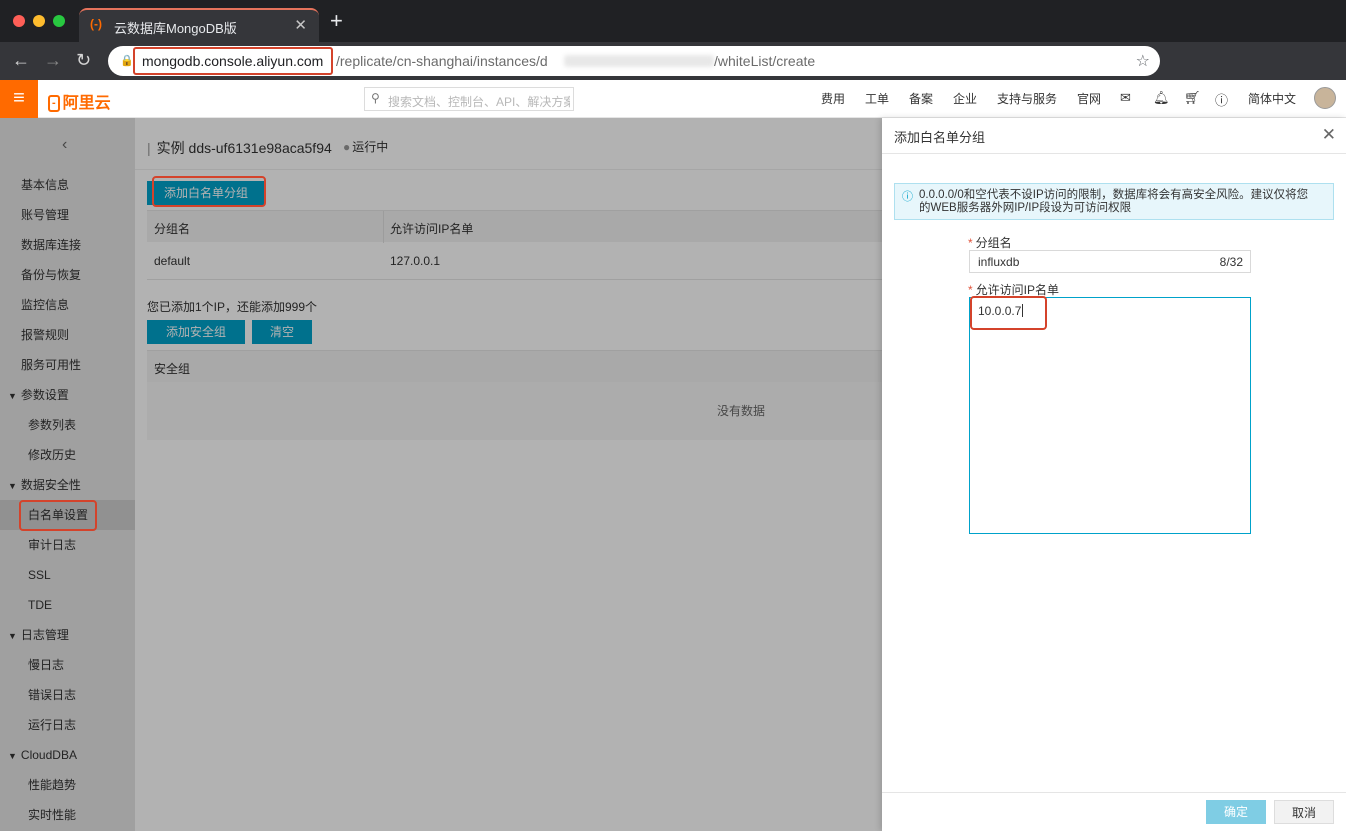  Describe the element at coordinates (1236, 812) in the screenshot. I see `confirm-button: 确定` at that location.